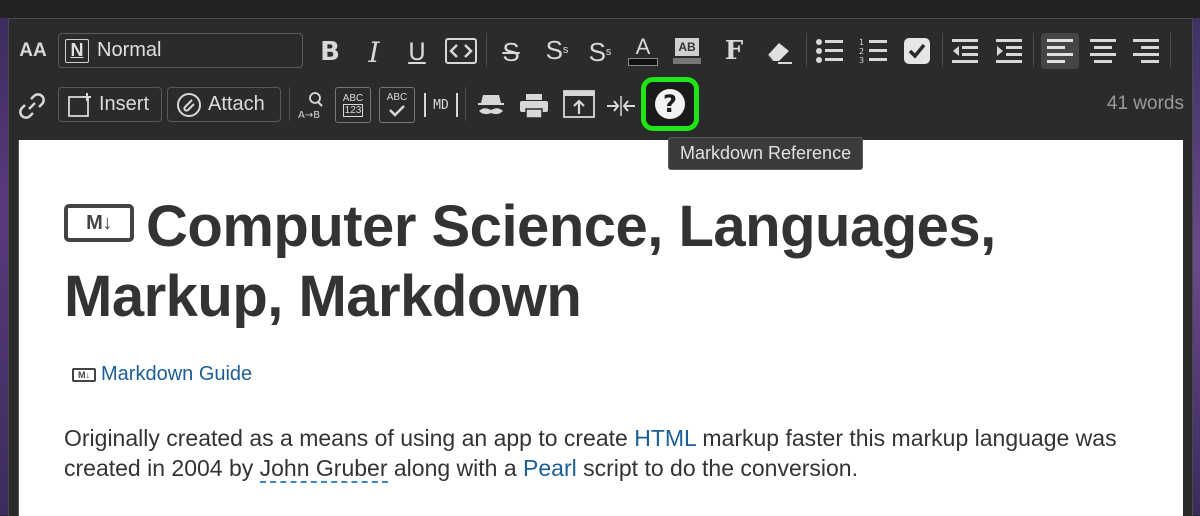 Image resolution: width=1200 pixels, height=516 pixels. I want to click on toolbar-row-formatting: AA N Normal B I U S Ss Ss A AB F 123, so click(600, 51).